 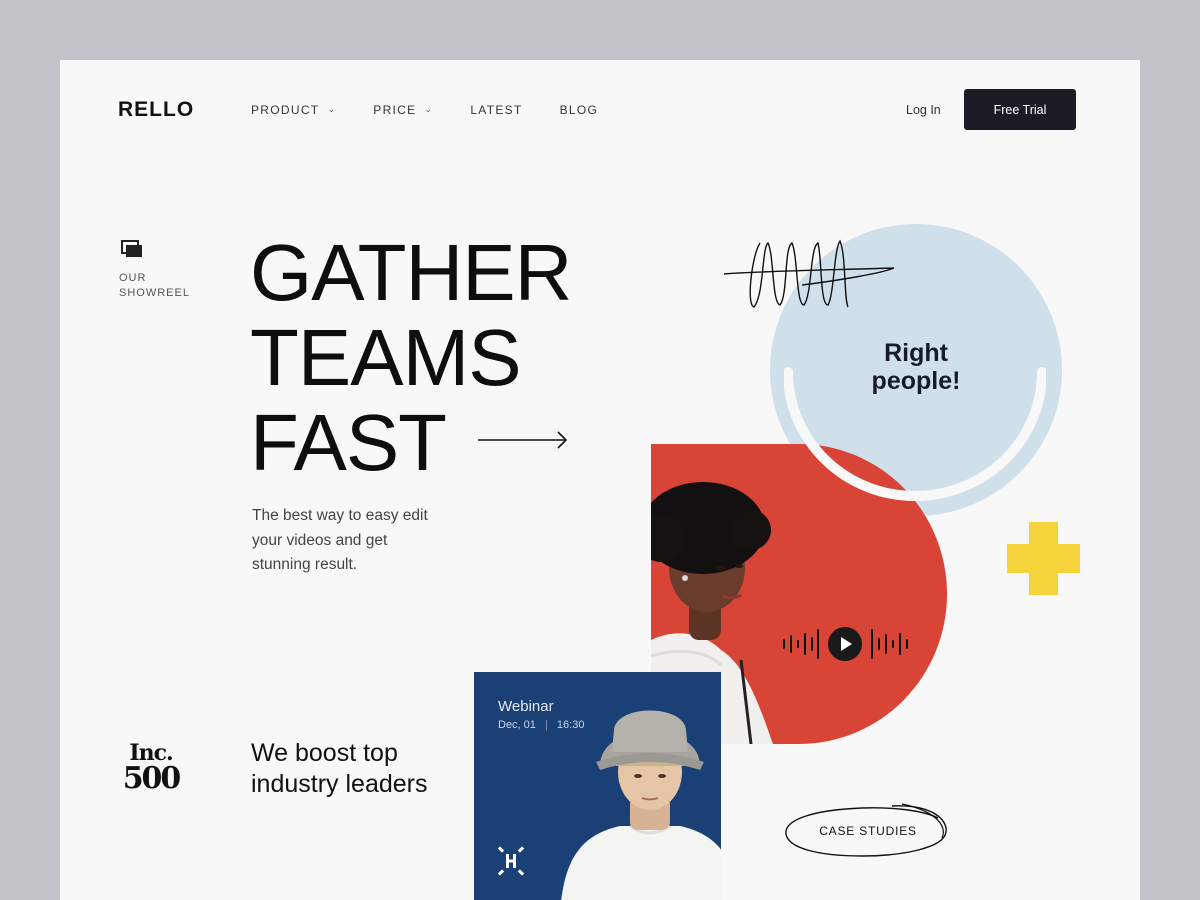 I want to click on bubble-line1: Right, so click(x=916, y=353).